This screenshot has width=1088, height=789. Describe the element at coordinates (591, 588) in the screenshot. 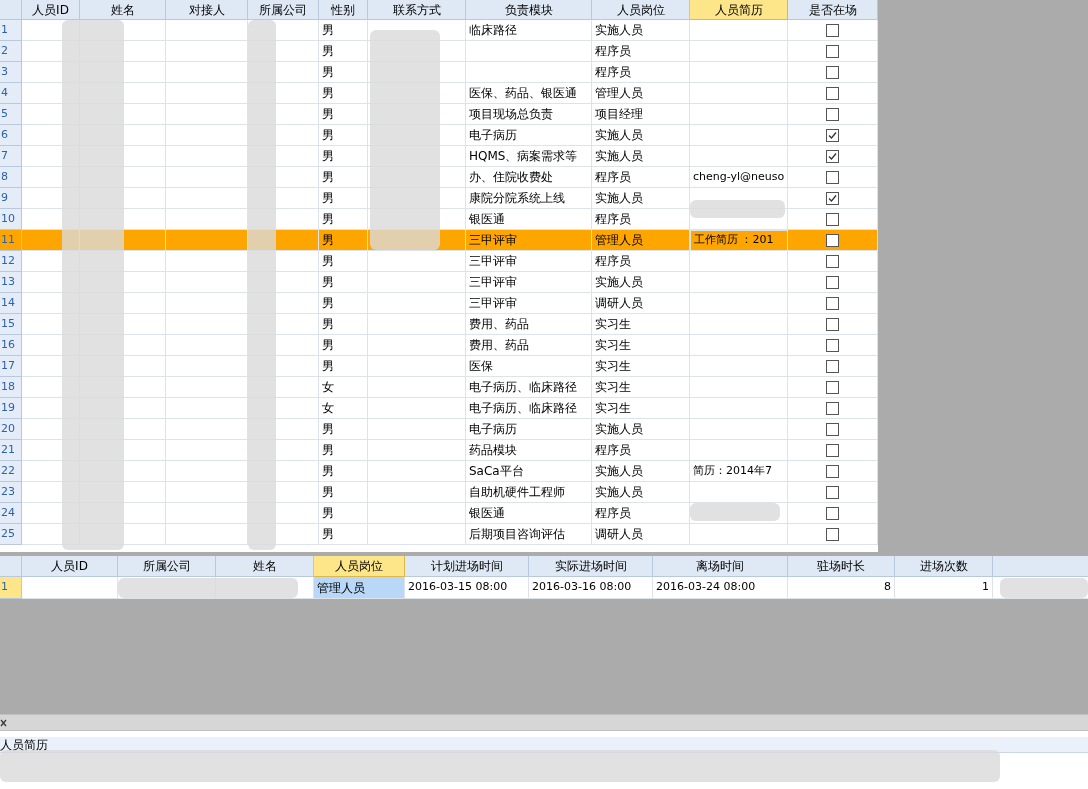

I see `table-cell: 2016-03-16 08:00` at that location.